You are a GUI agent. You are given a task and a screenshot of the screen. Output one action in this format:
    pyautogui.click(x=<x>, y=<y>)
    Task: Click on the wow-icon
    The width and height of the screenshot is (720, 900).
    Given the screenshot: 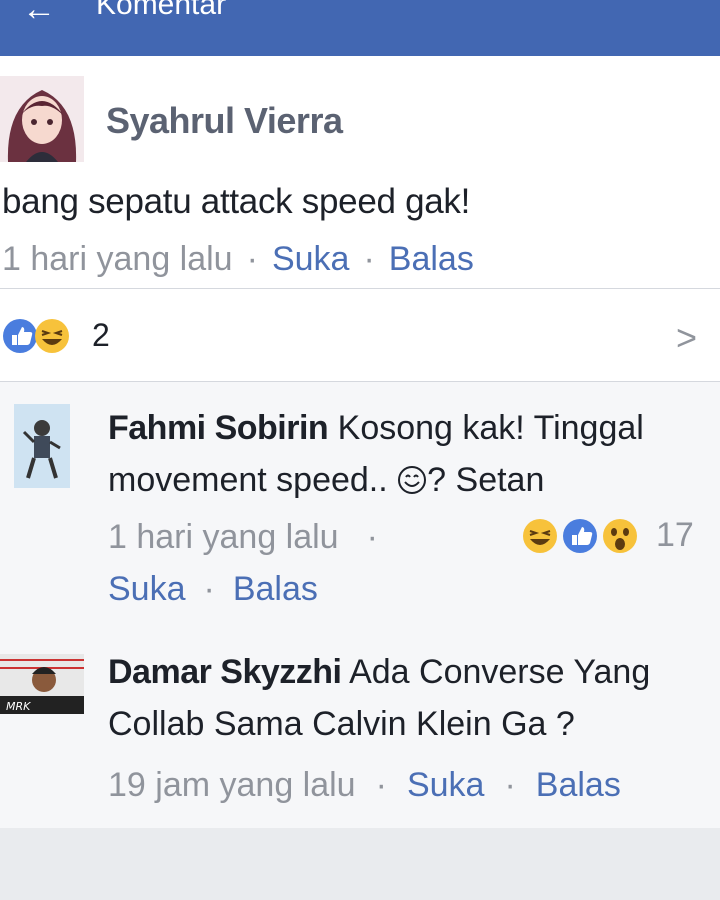 What is the action you would take?
    pyautogui.click(x=620, y=536)
    